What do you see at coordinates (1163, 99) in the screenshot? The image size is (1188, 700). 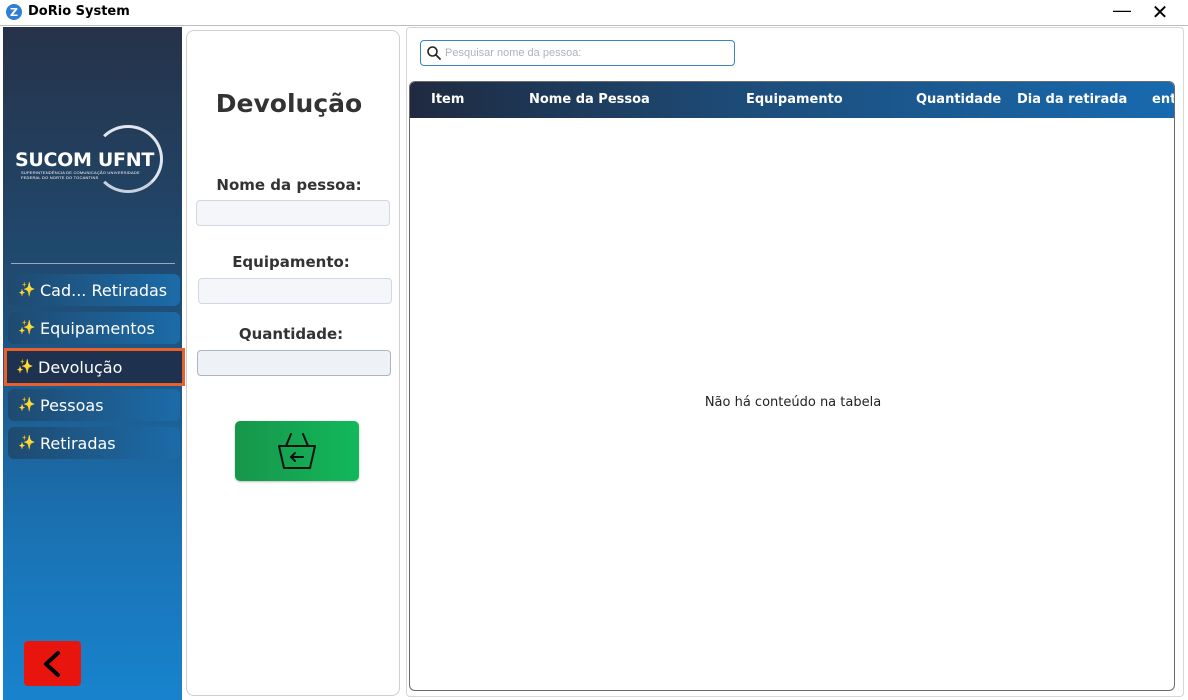 I see `column-header-return: entr` at bounding box center [1163, 99].